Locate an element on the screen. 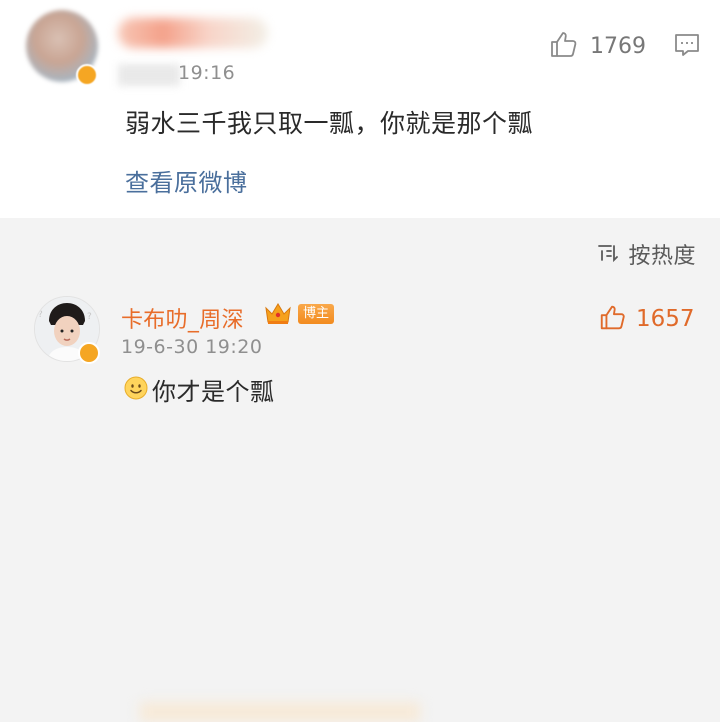 The image size is (720, 722). sort-icon is located at coordinates (608, 254).